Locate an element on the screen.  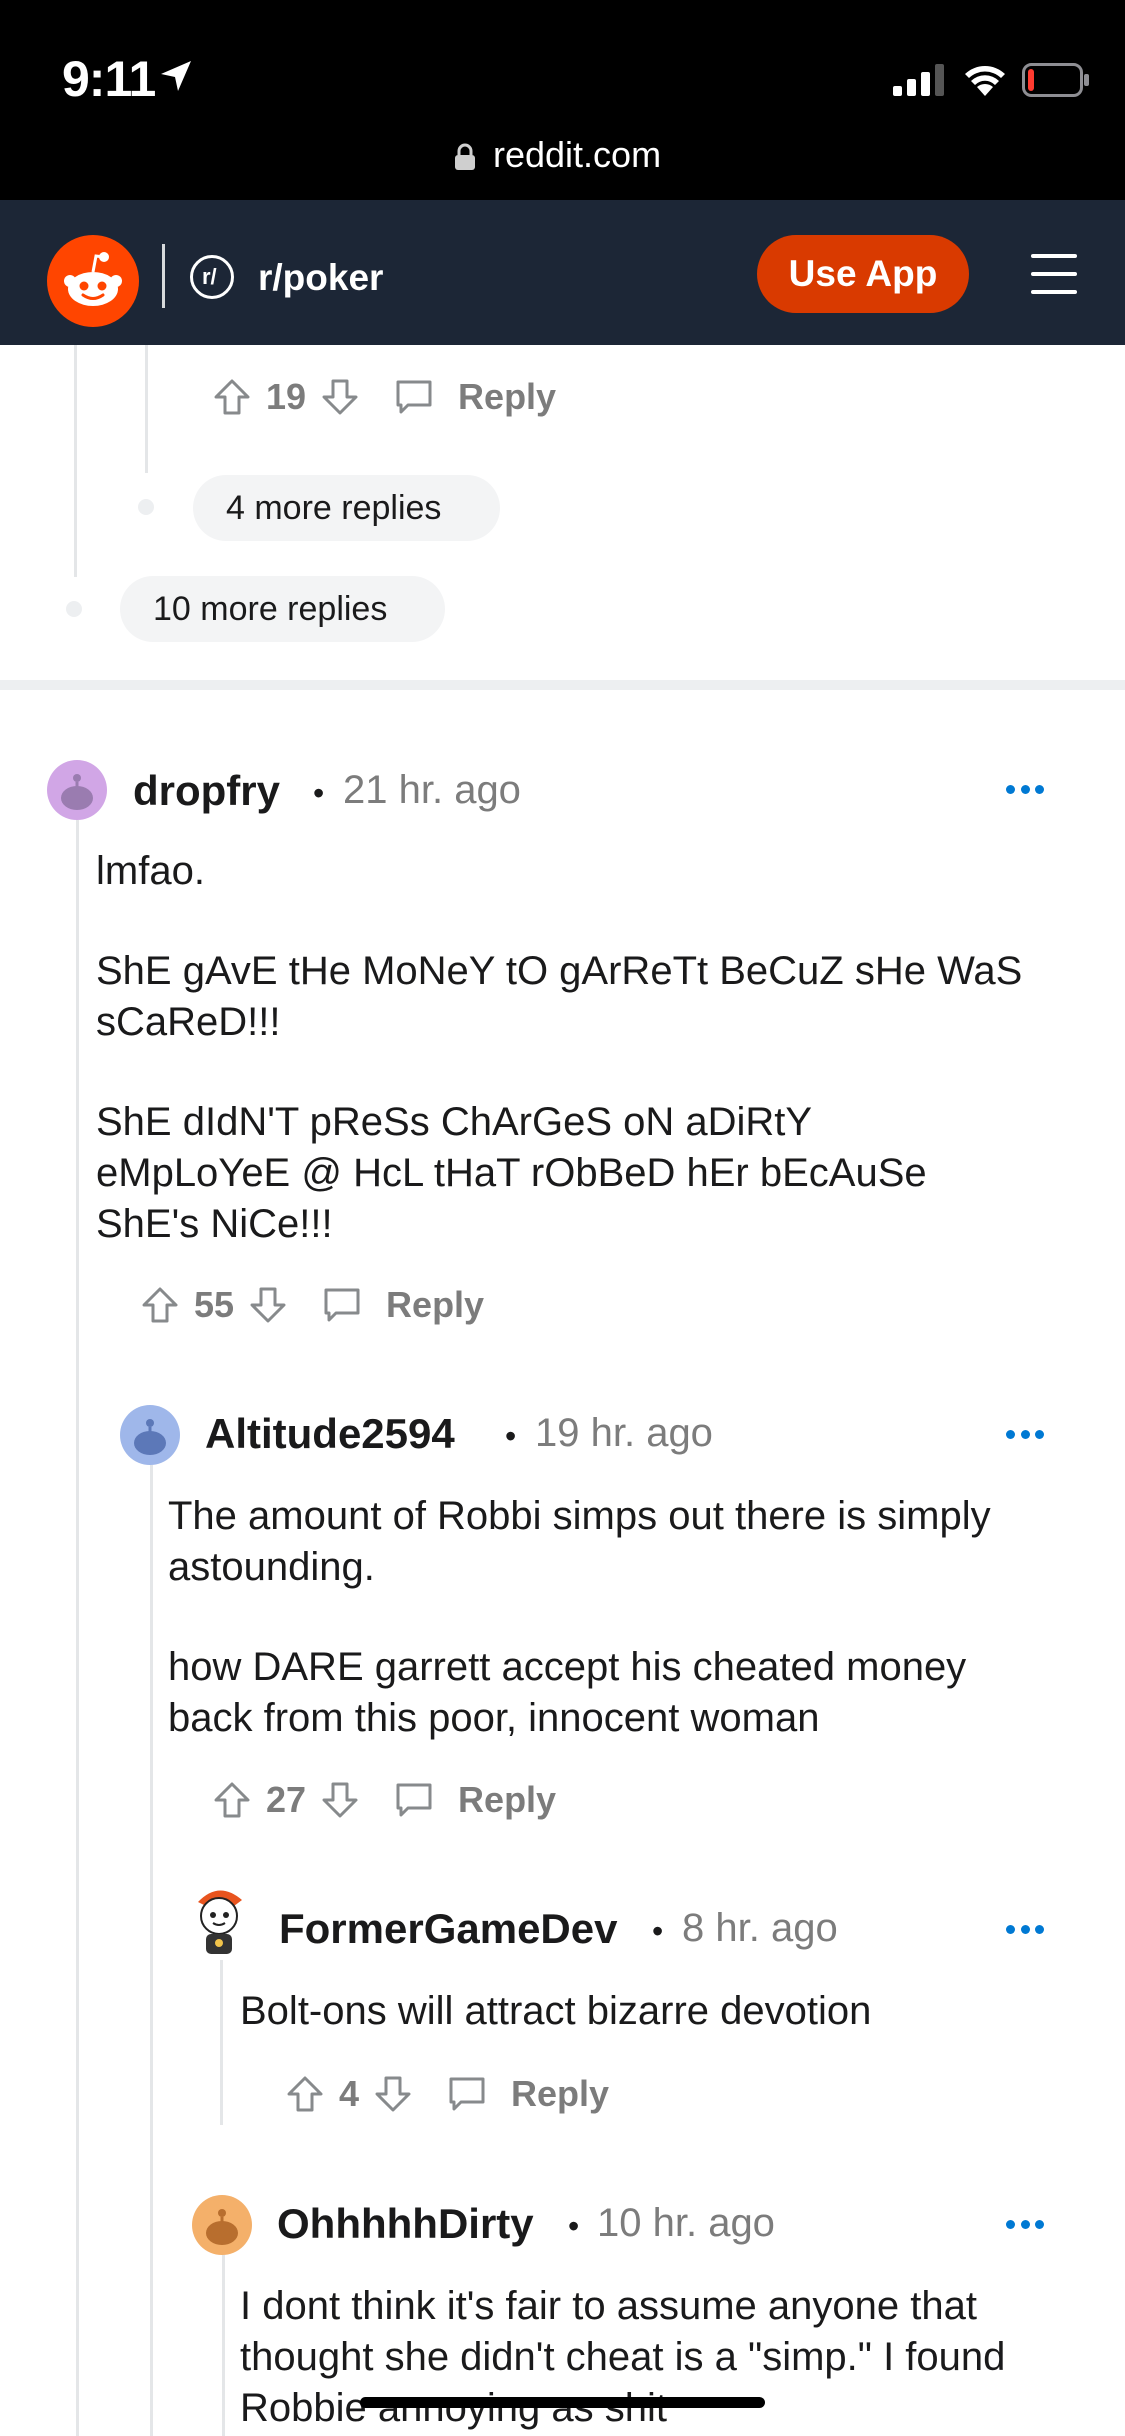
comment-time: 21 hr. ago is located at coordinates (432, 790).